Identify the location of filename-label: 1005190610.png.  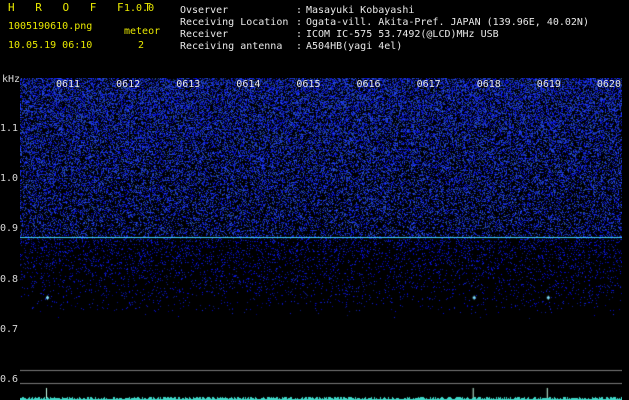
(50, 26).